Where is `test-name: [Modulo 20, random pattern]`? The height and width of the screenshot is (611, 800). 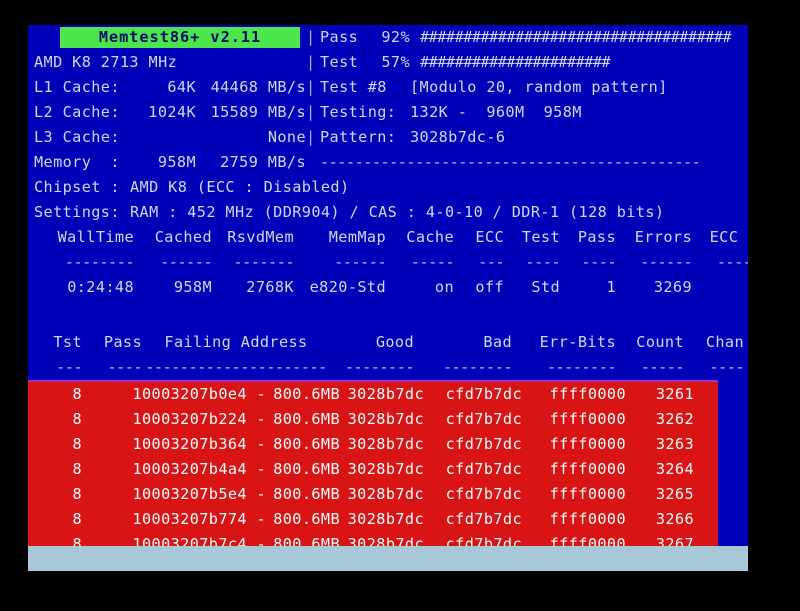
test-name: [Modulo 20, random pattern] is located at coordinates (539, 87).